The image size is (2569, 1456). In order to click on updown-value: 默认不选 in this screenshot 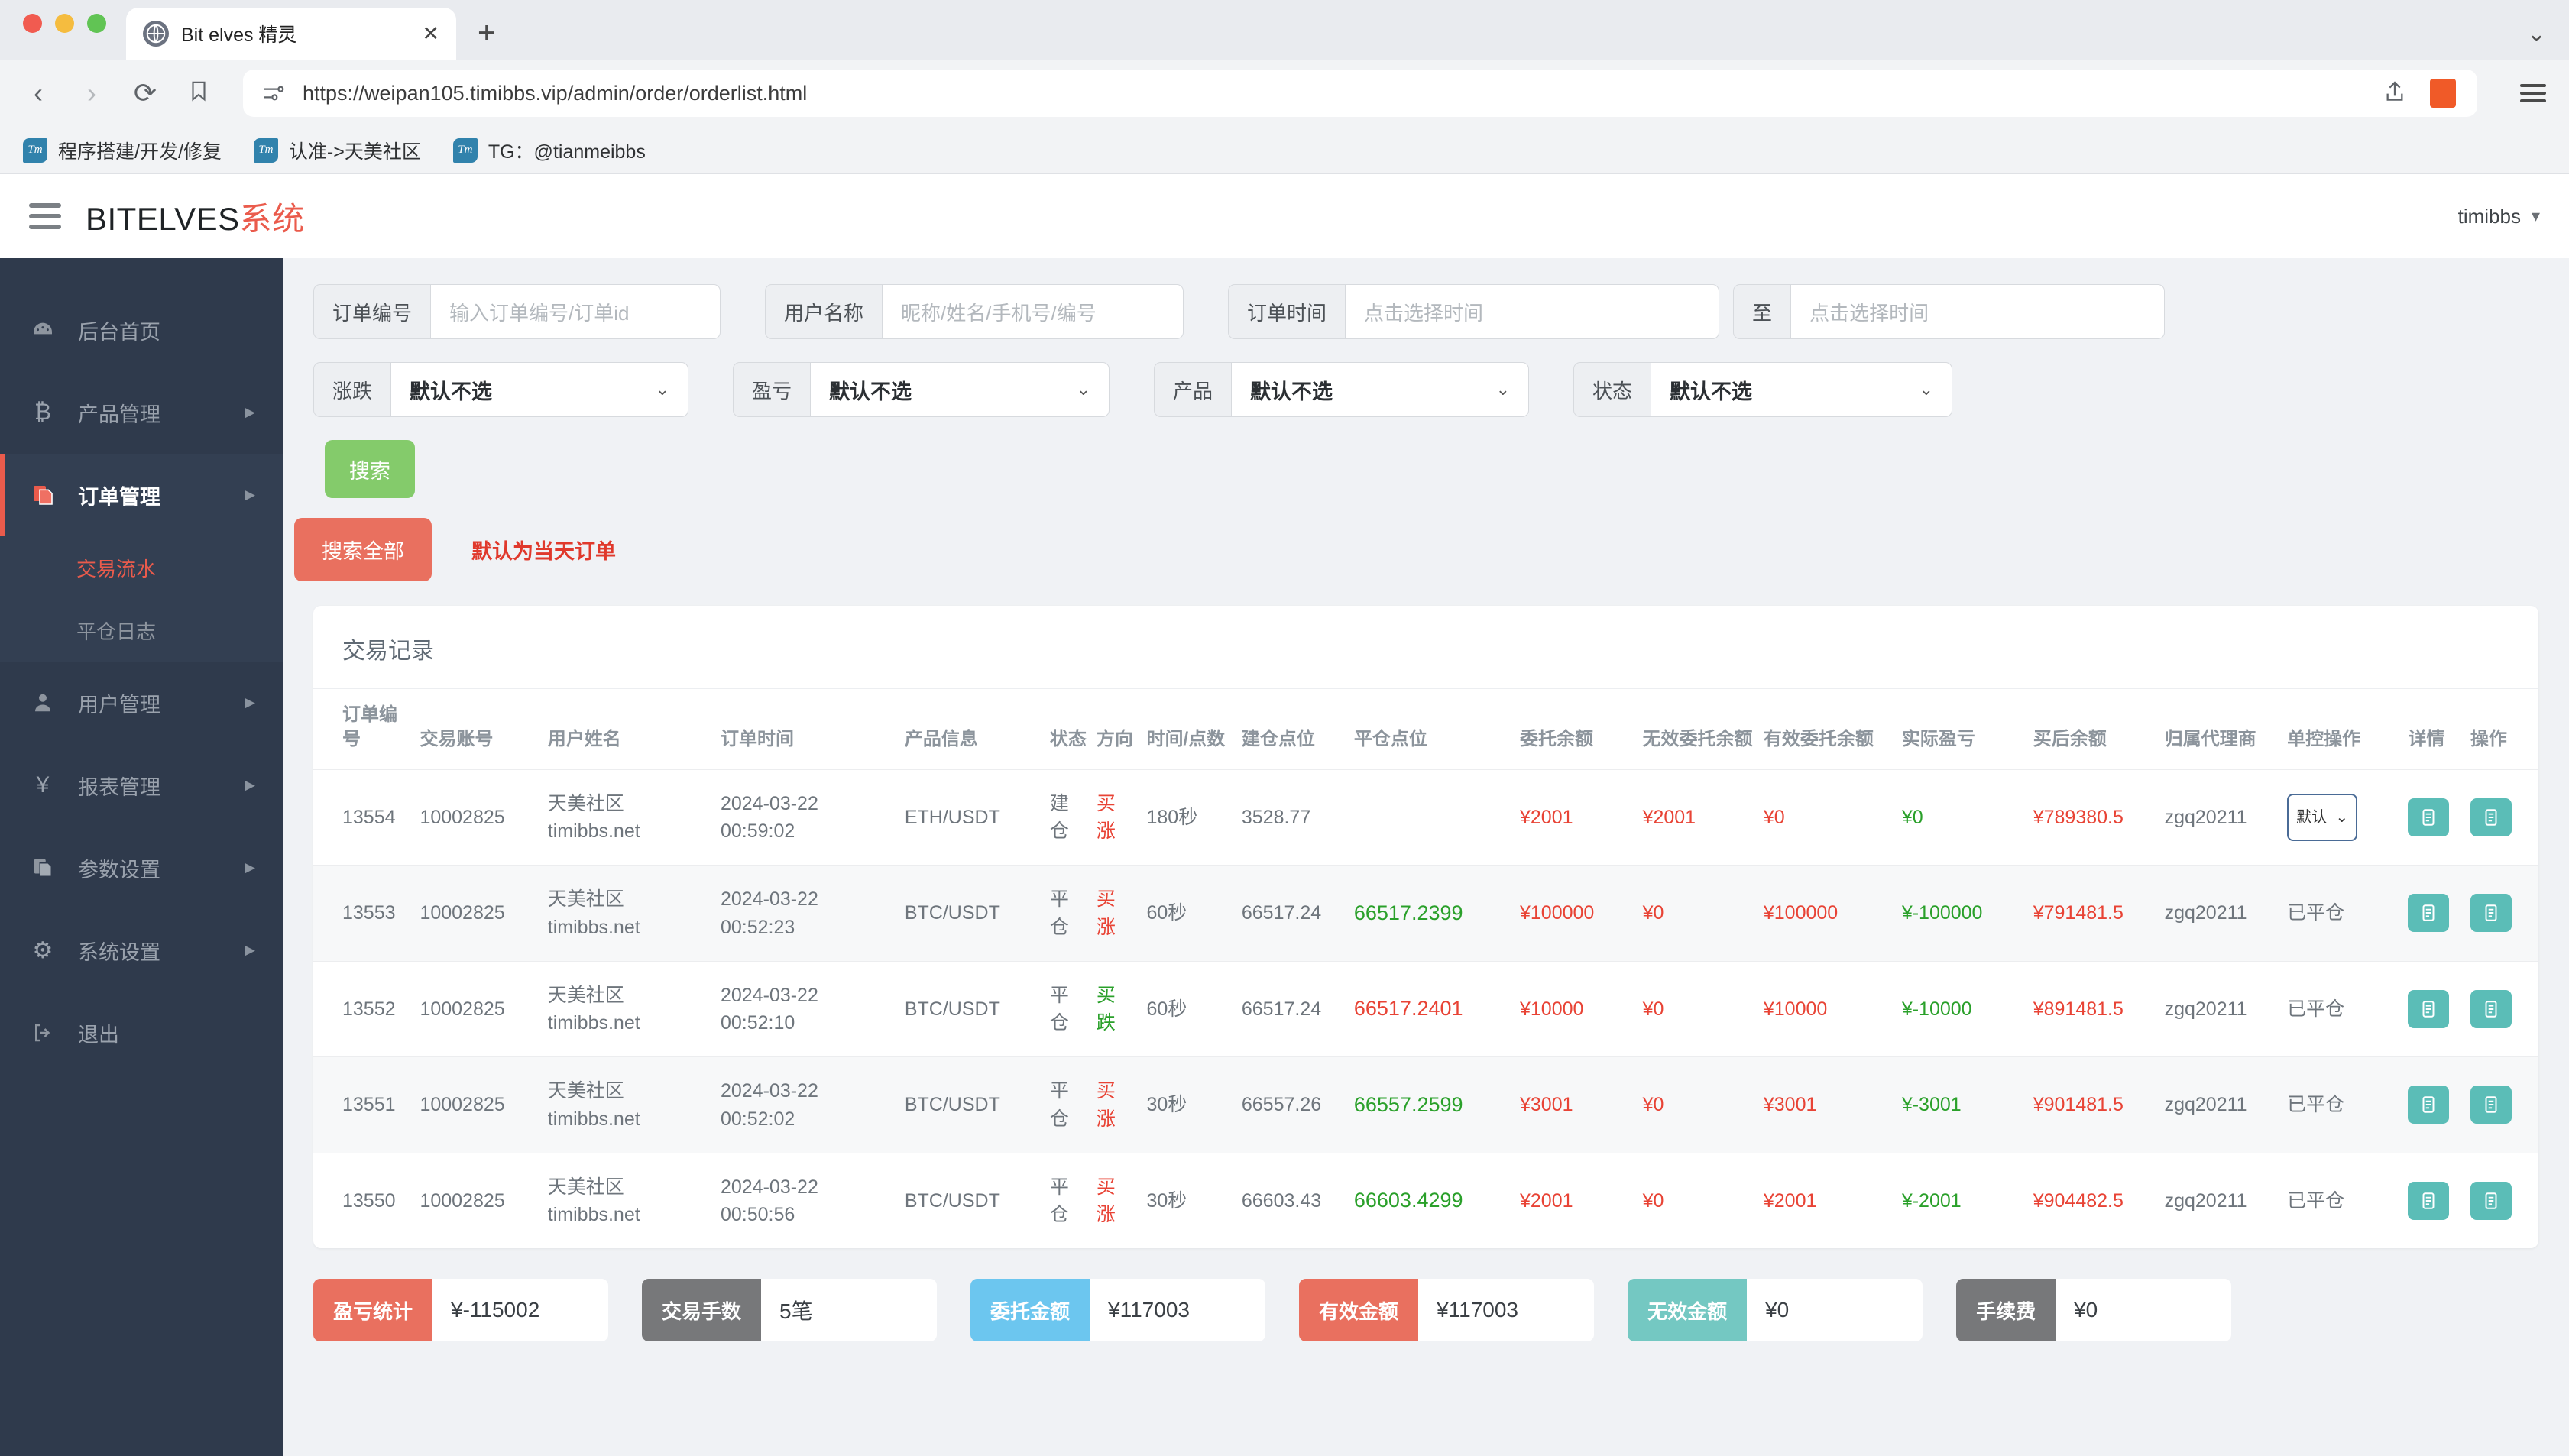, I will do `click(452, 392)`.